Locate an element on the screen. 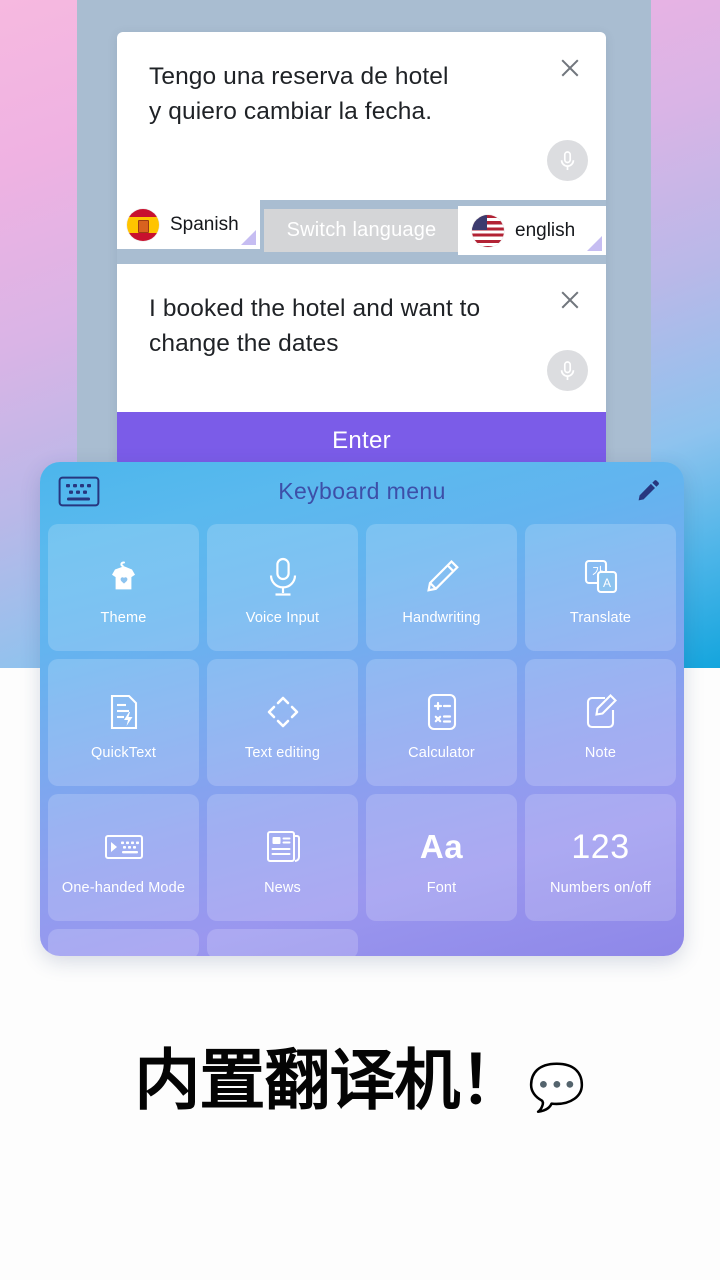  menu-tile-note: Note is located at coordinates (600, 722).